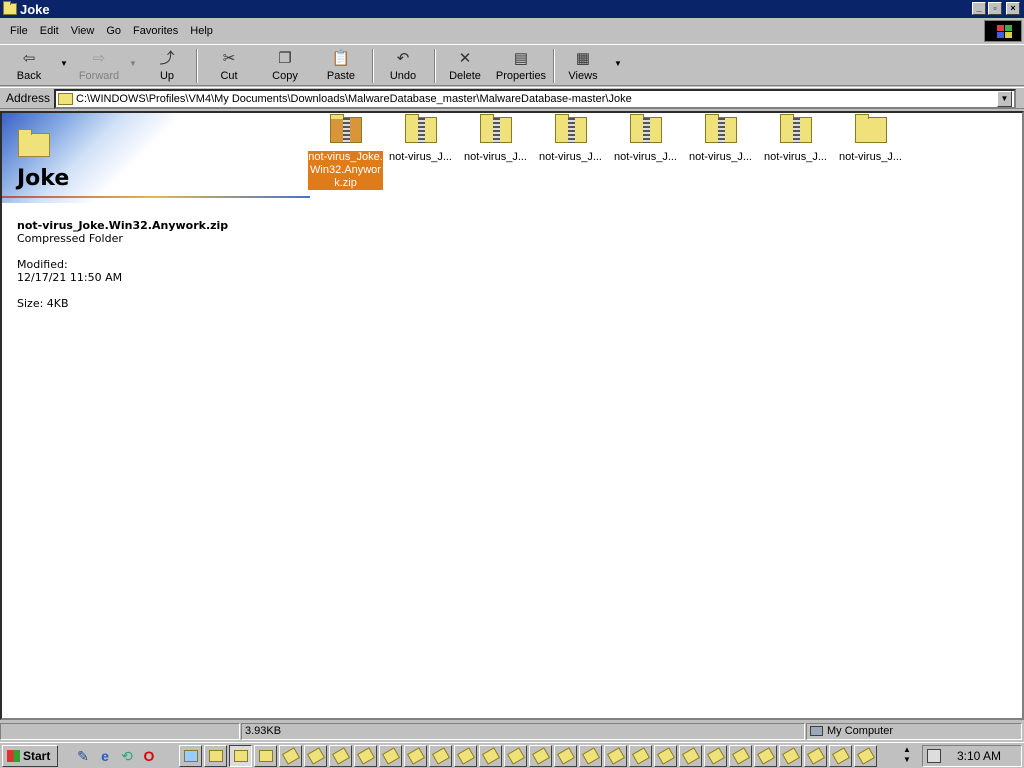 The height and width of the screenshot is (768, 1024). I want to click on copy-button: ❐ Copy, so click(285, 66).